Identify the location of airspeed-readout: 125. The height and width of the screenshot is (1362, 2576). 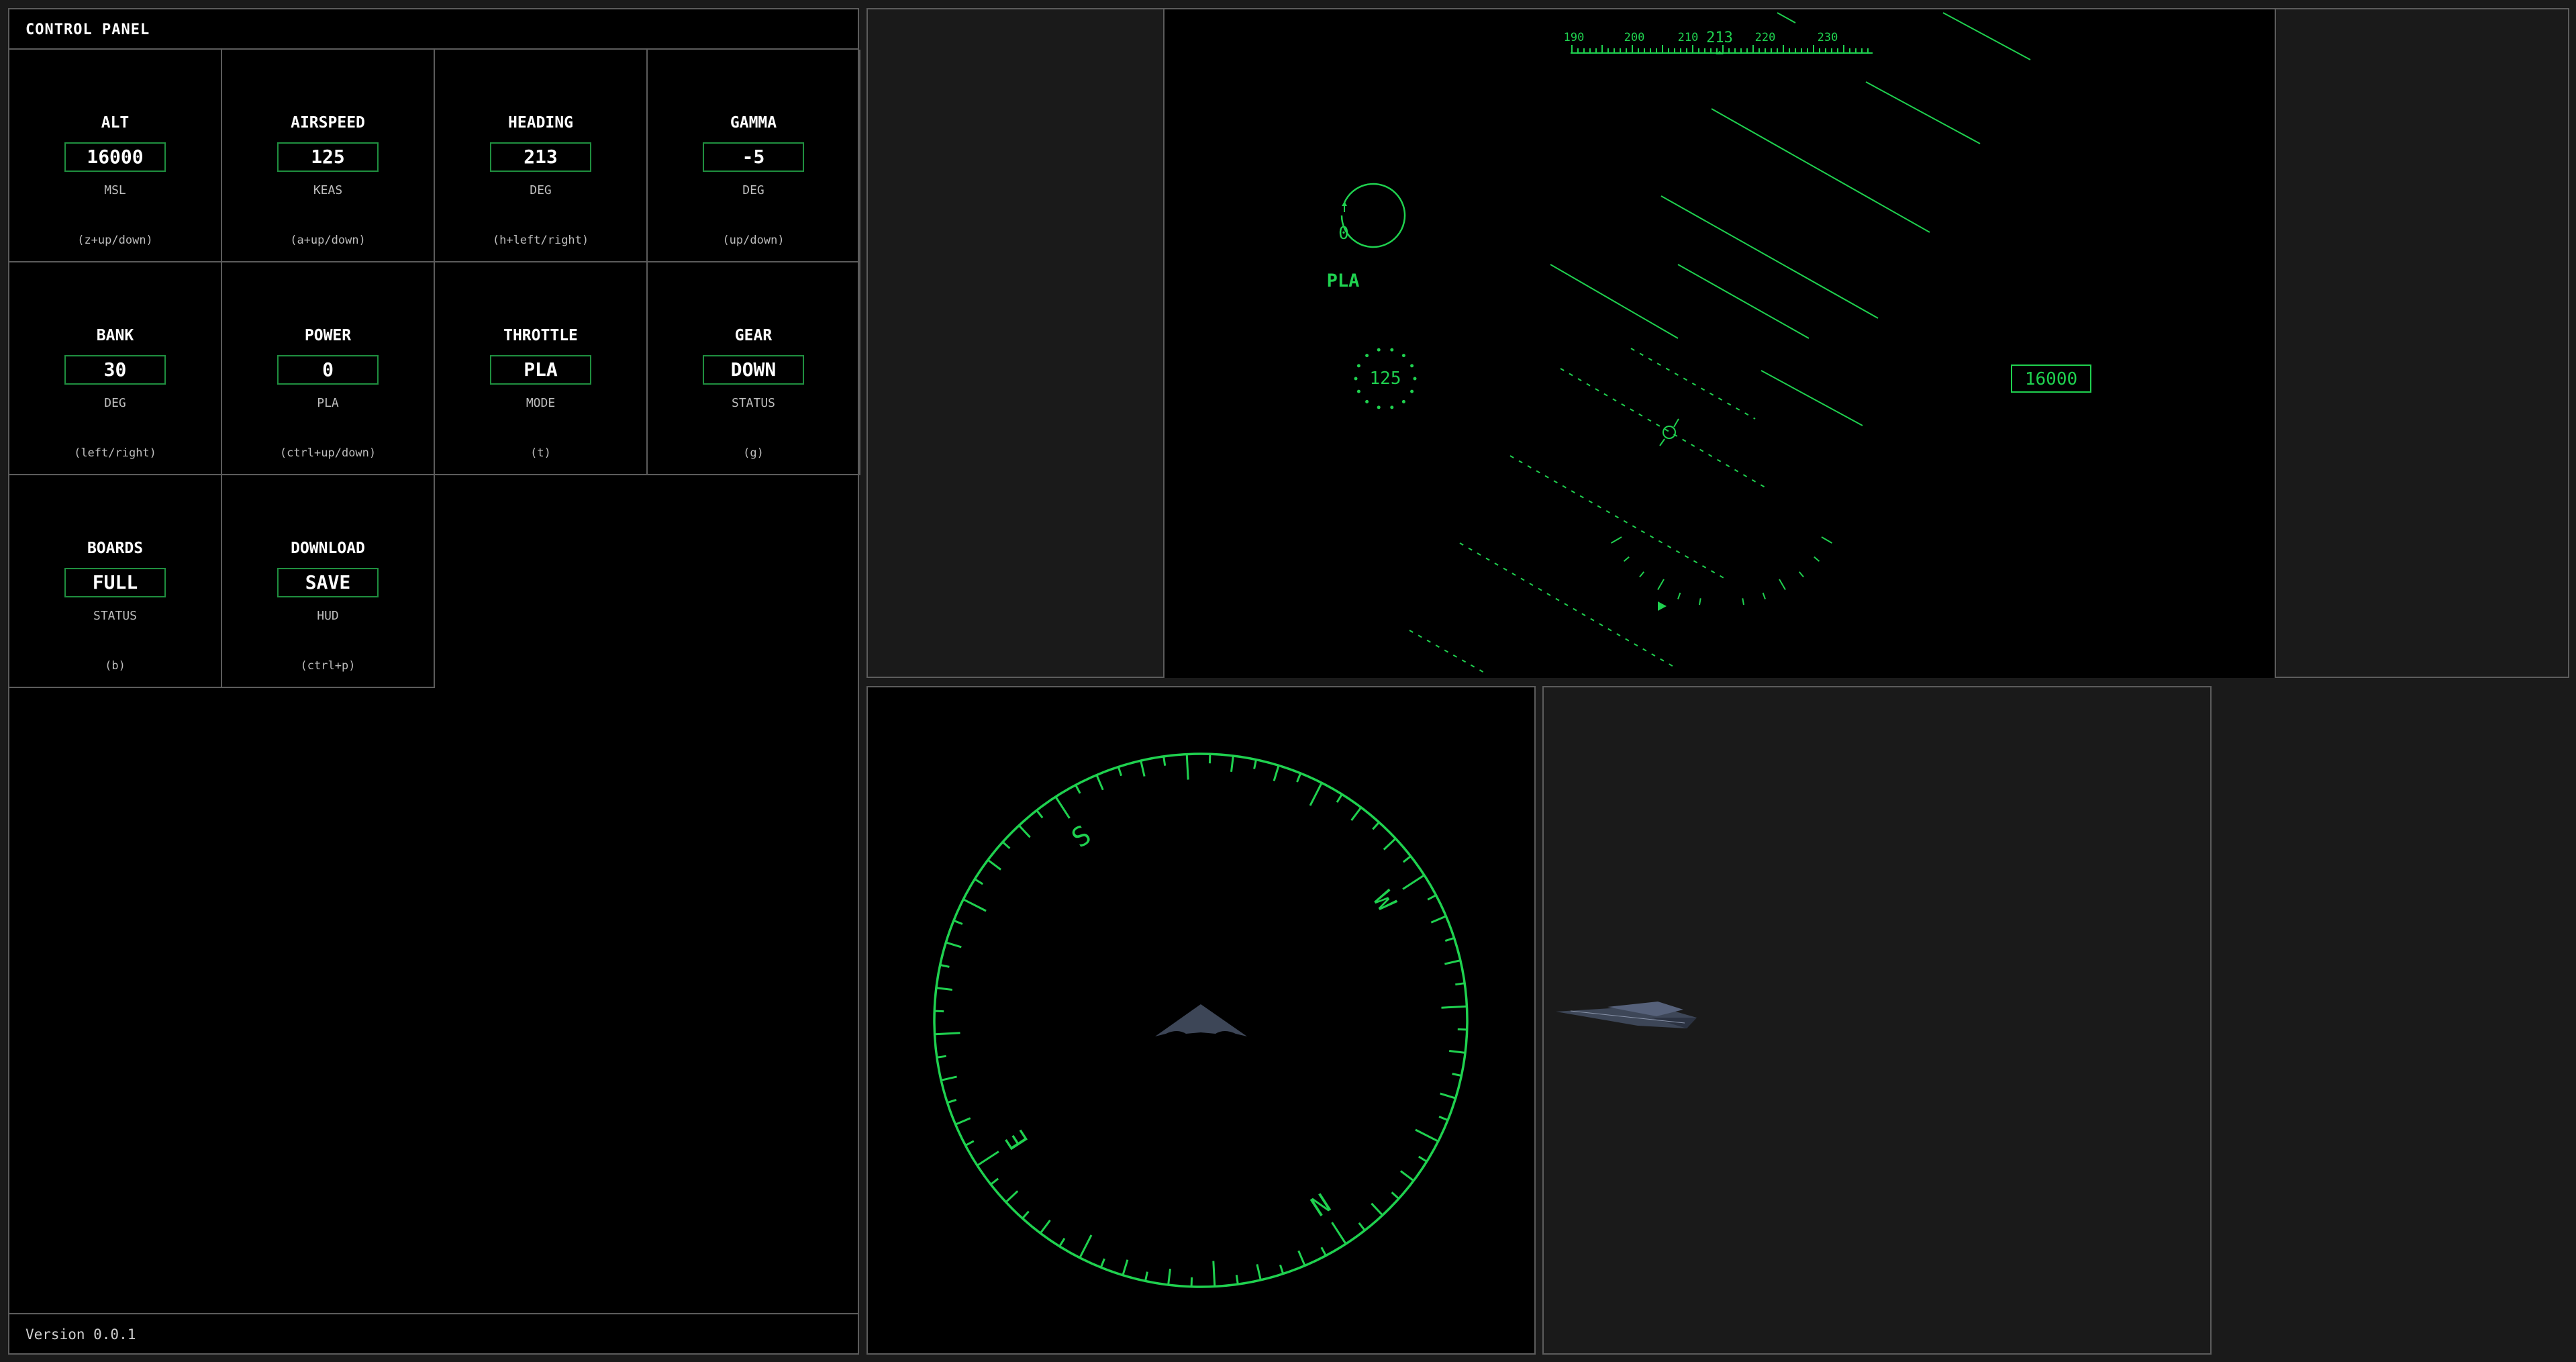
(1385, 379).